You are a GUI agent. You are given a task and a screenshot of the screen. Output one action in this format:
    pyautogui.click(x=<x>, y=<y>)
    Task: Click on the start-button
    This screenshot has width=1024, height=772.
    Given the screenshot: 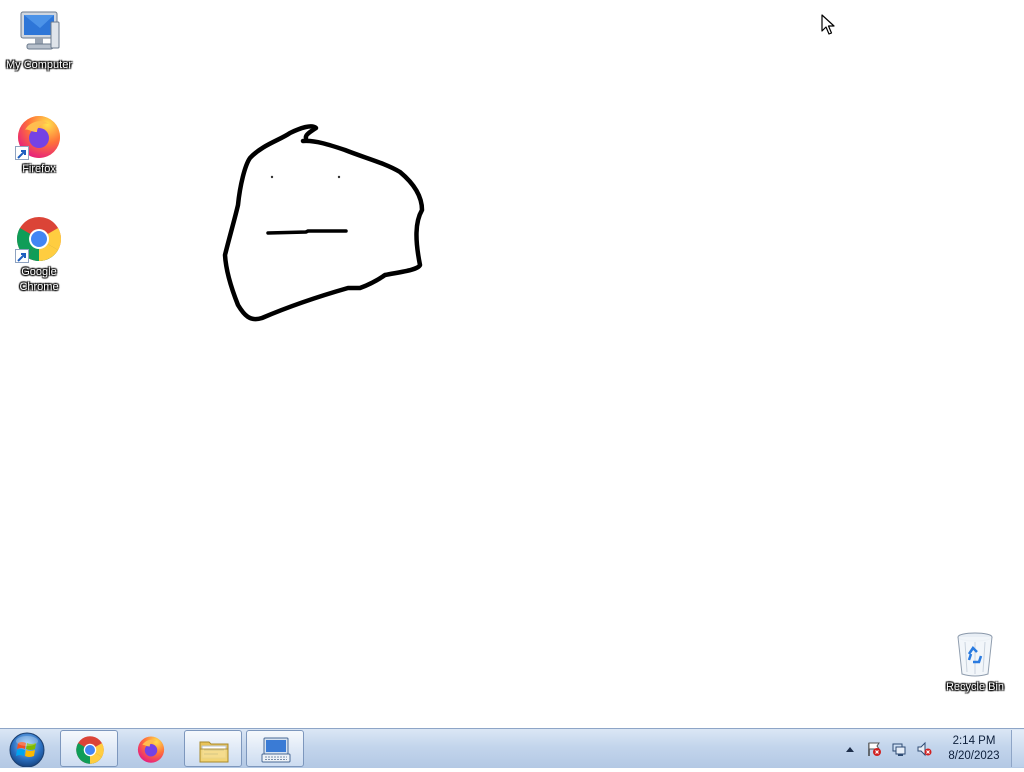 What is the action you would take?
    pyautogui.click(x=27, y=749)
    